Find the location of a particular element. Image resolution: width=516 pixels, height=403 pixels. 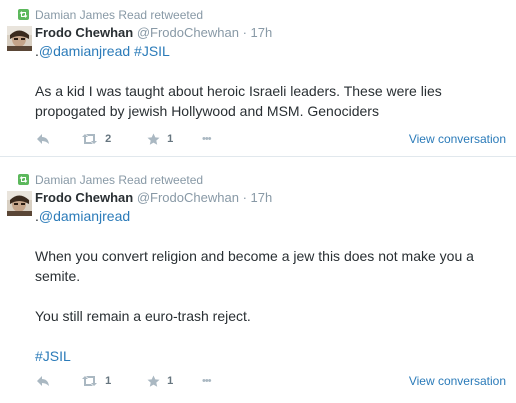

reply-line: .@damianjread is located at coordinates (270, 216).